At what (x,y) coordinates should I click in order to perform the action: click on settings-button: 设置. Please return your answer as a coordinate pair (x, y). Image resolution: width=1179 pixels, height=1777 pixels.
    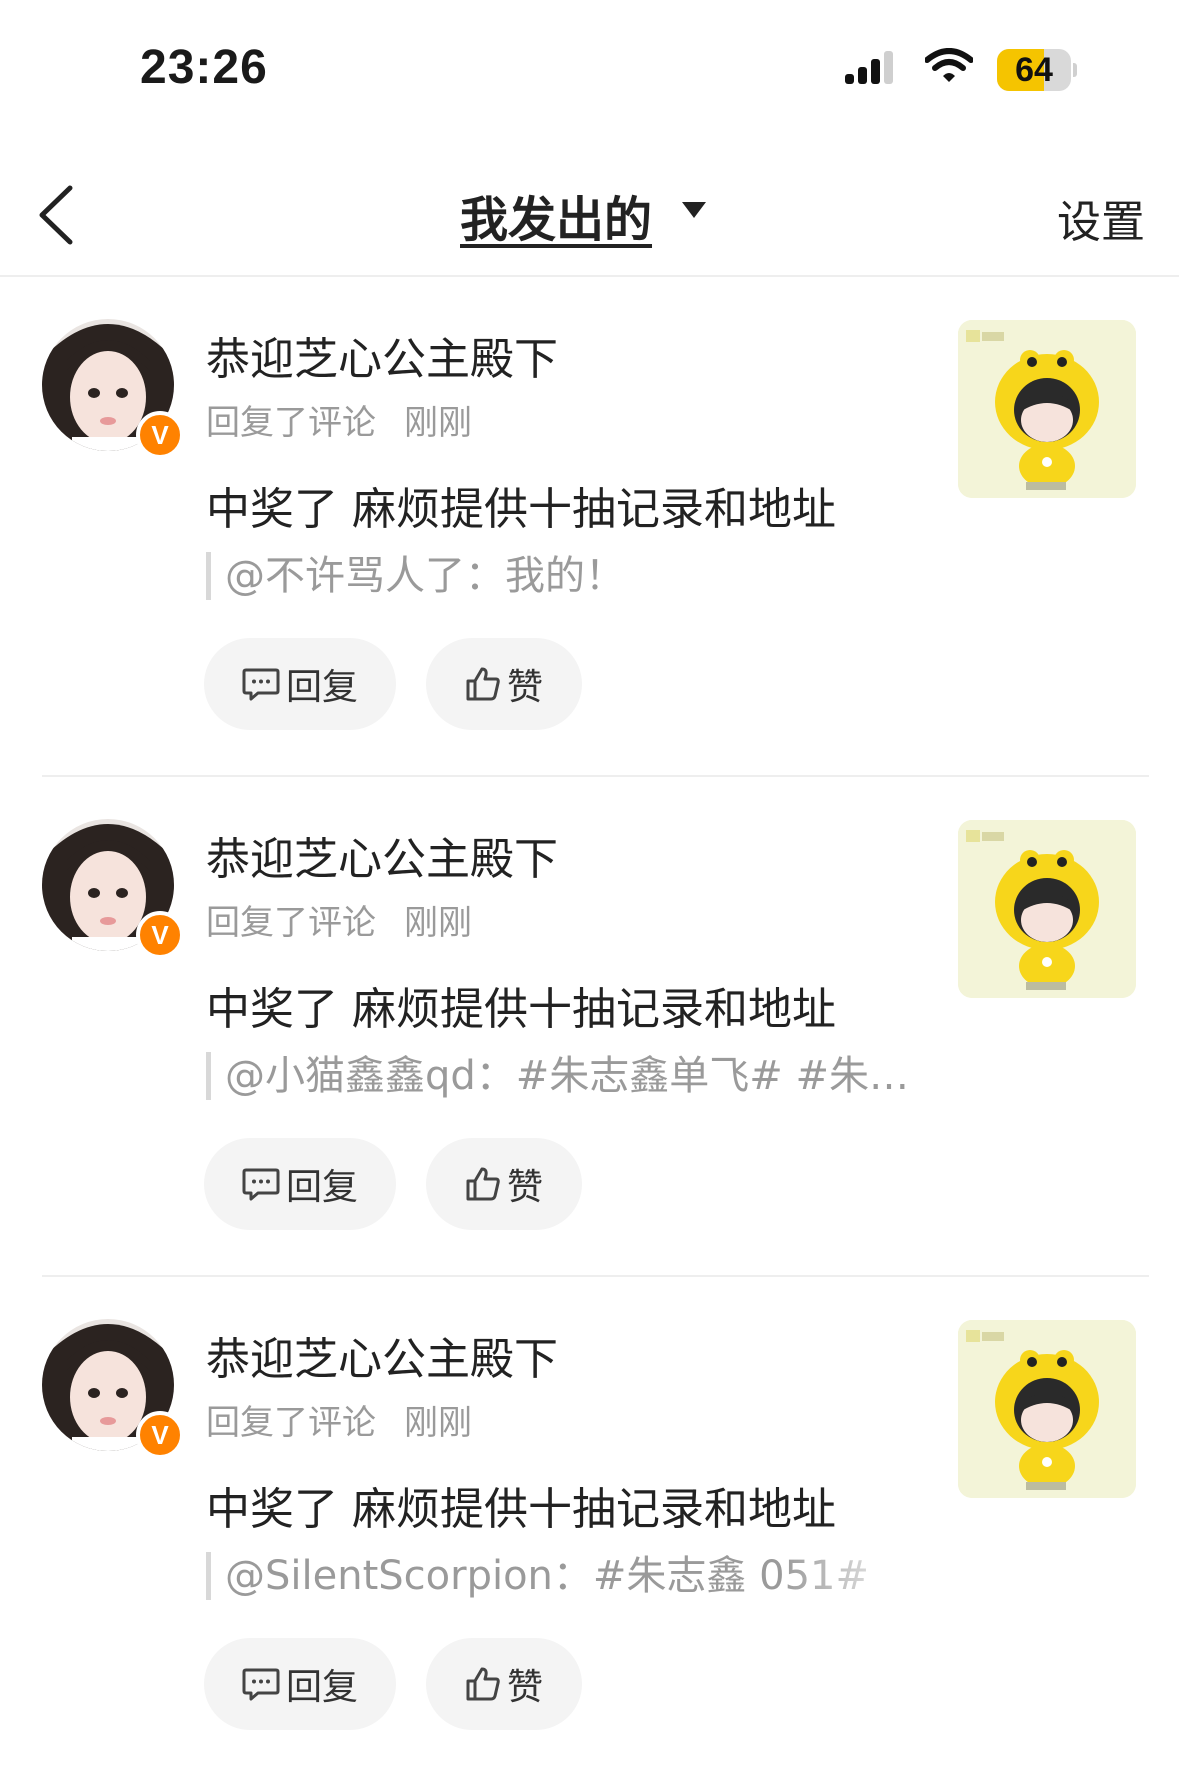
    Looking at the image, I should click on (1101, 218).